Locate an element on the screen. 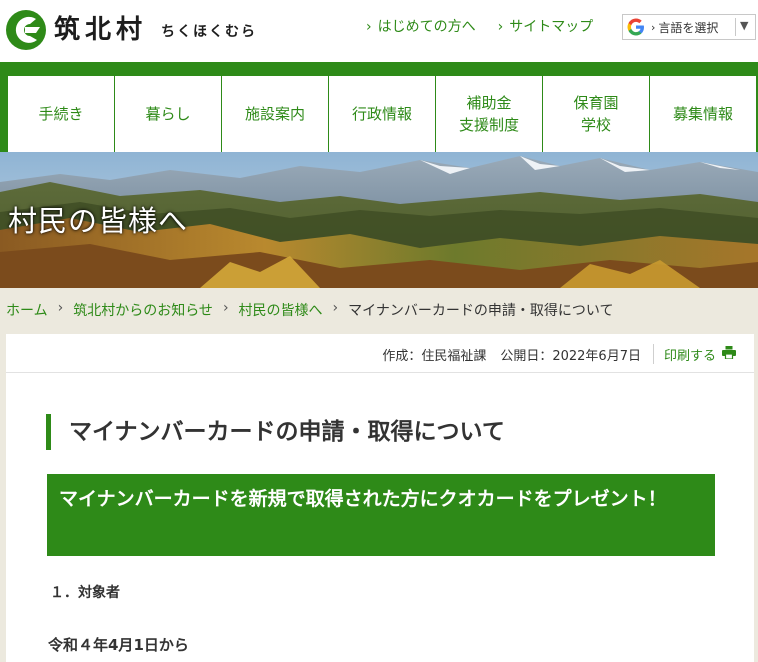 The width and height of the screenshot is (758, 662). section-heading: １．対象者 is located at coordinates (85, 593).